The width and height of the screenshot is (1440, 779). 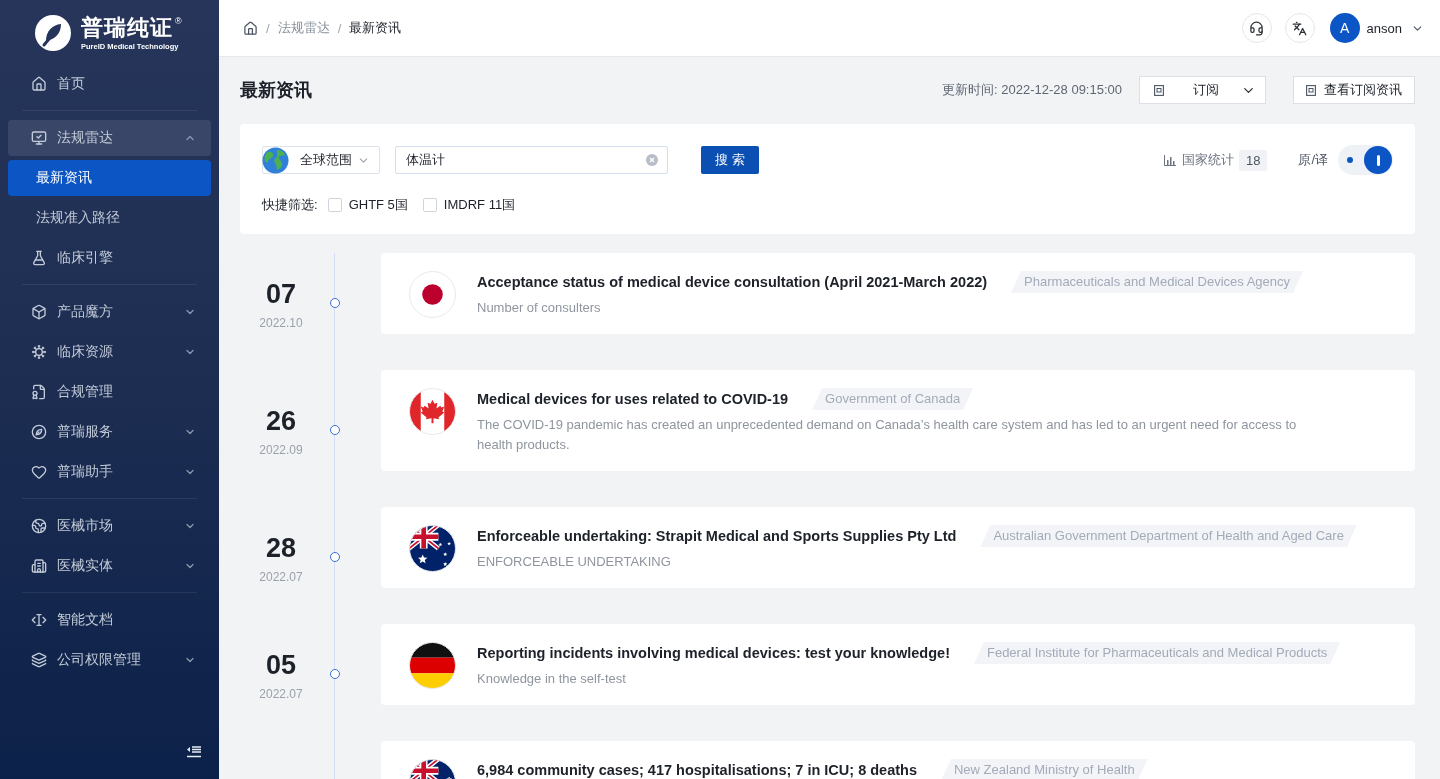 What do you see at coordinates (432, 411) in the screenshot?
I see `canada-flag-icon` at bounding box center [432, 411].